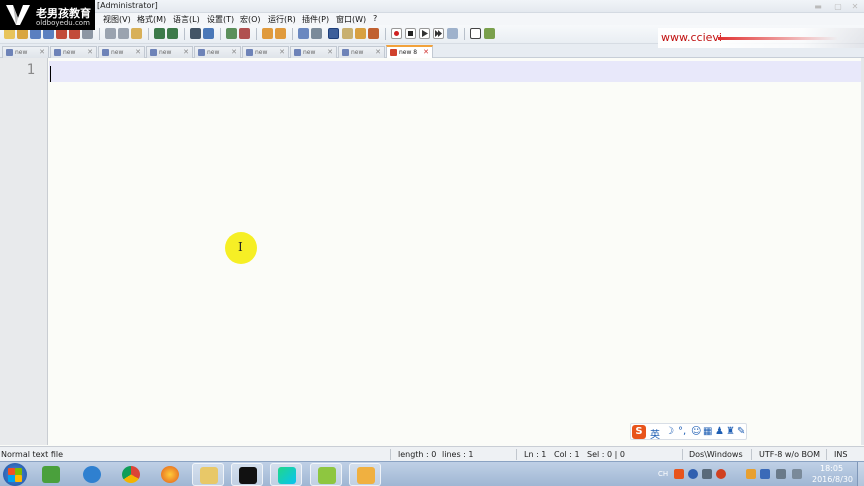 The image size is (864, 486). What do you see at coordinates (365, 474) in the screenshot?
I see `taskbar-app-qq` at bounding box center [365, 474].